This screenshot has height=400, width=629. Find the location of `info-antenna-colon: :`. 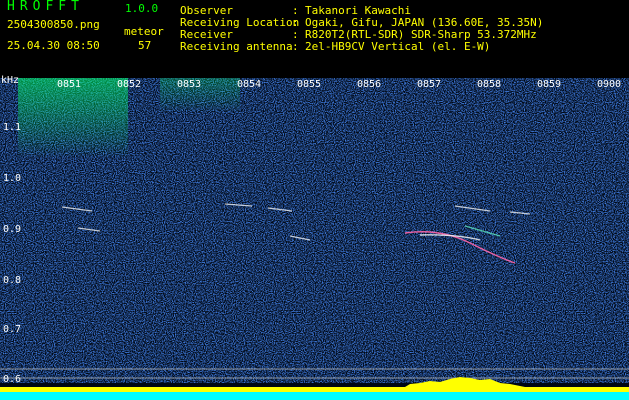

info-antenna-colon: : is located at coordinates (295, 46).